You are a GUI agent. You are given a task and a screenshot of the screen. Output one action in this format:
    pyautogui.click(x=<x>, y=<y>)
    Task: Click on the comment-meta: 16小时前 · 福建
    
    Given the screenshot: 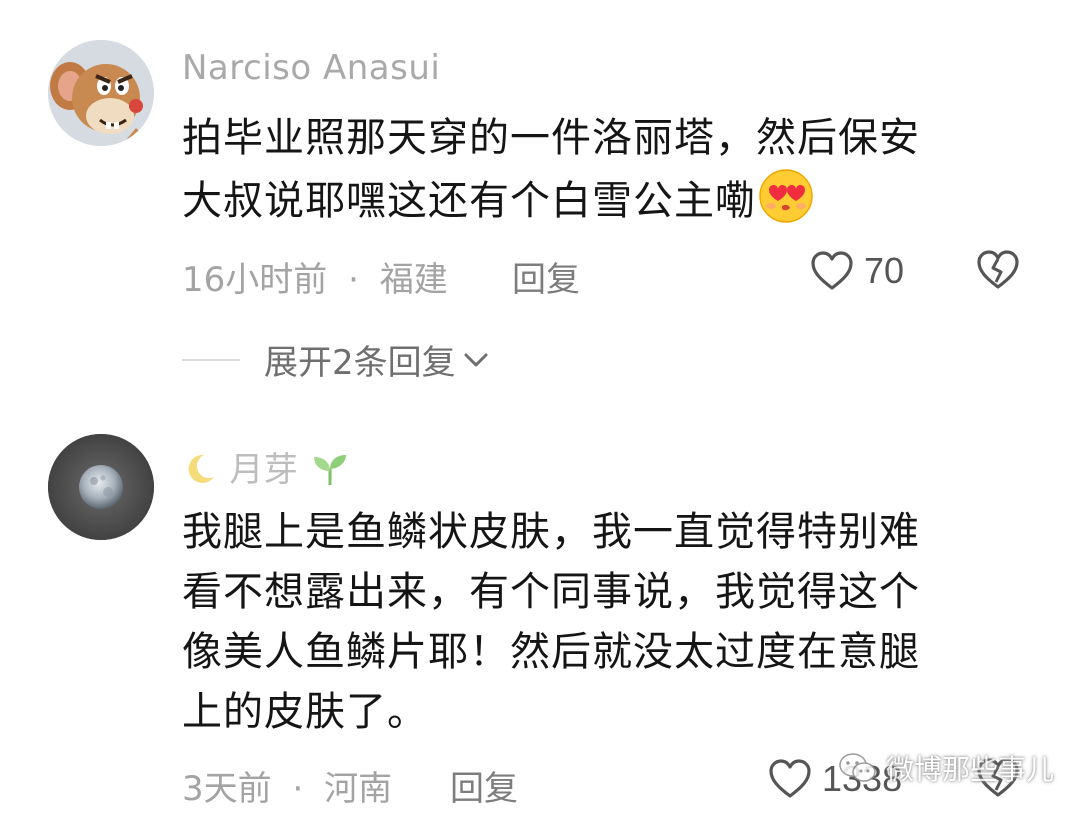 What is the action you would take?
    pyautogui.click(x=315, y=276)
    